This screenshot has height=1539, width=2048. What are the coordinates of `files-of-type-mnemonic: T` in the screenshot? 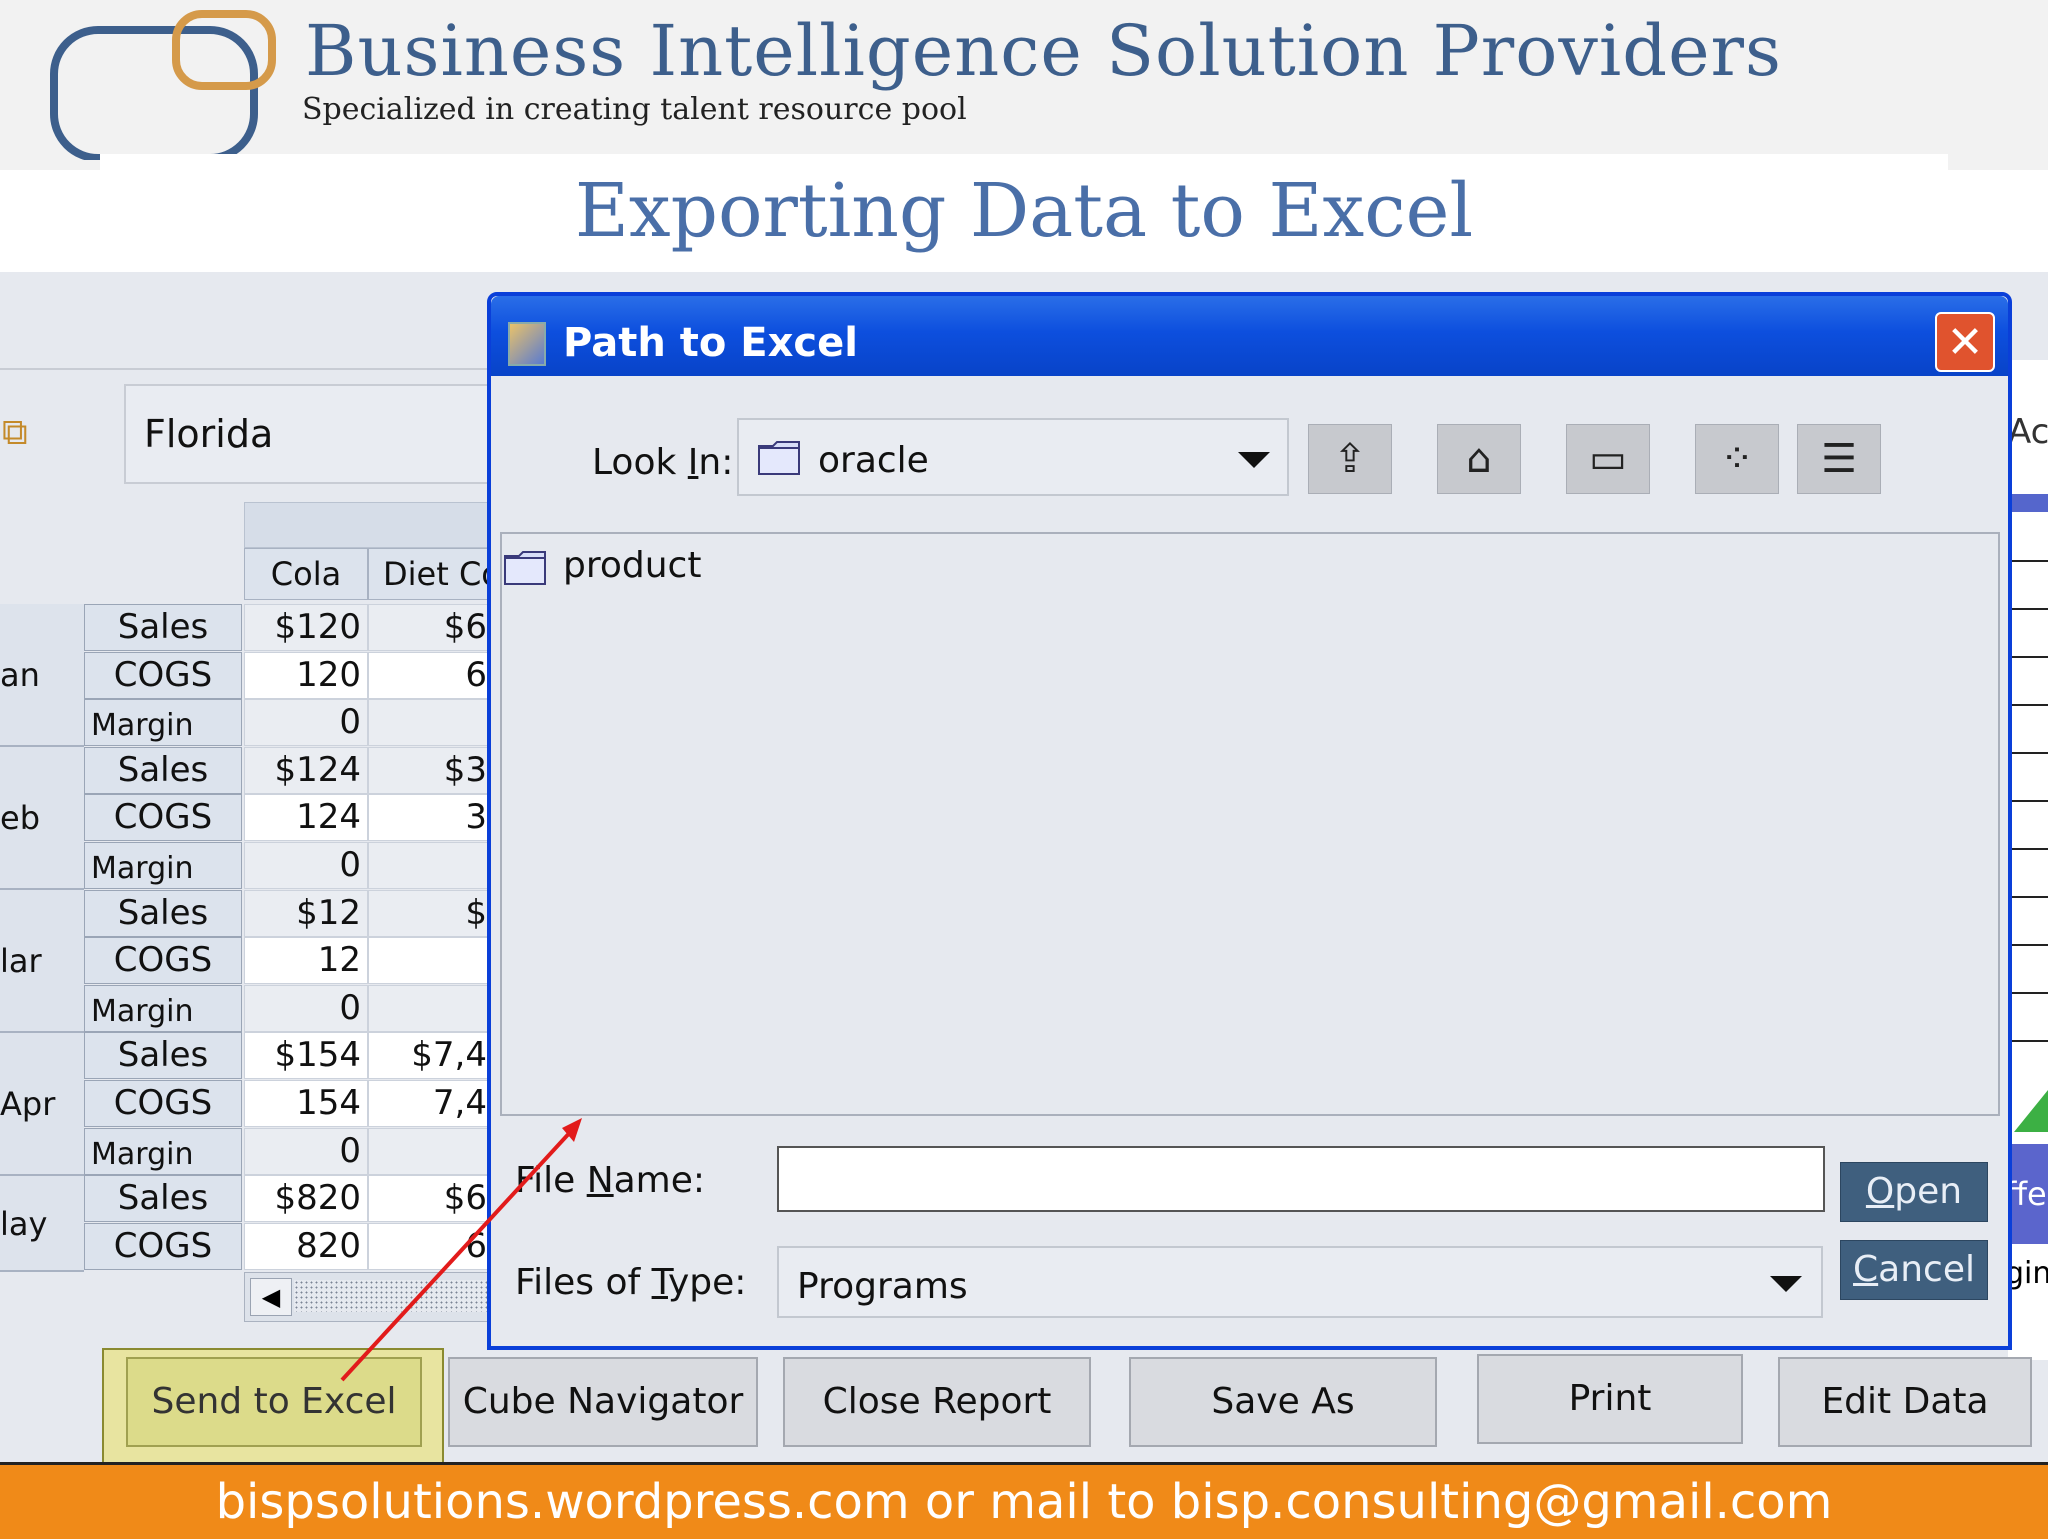 It's located at (659, 1282).